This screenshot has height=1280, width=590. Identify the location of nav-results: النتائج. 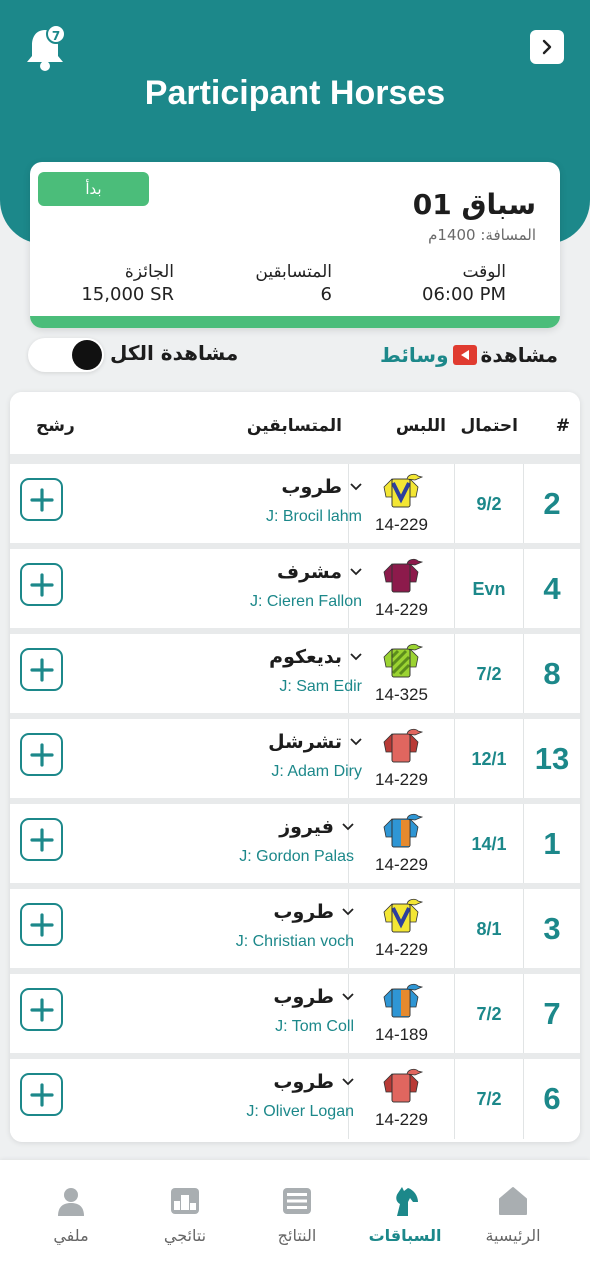
(297, 1214).